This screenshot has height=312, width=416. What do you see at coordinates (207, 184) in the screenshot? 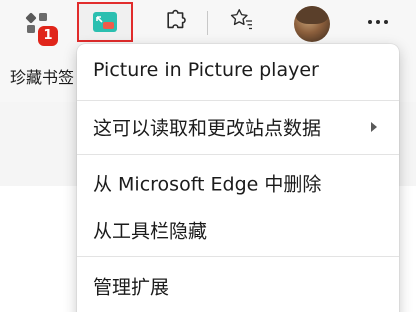
I see `menu-item-label: 从 Microsoft Edge 中删除` at bounding box center [207, 184].